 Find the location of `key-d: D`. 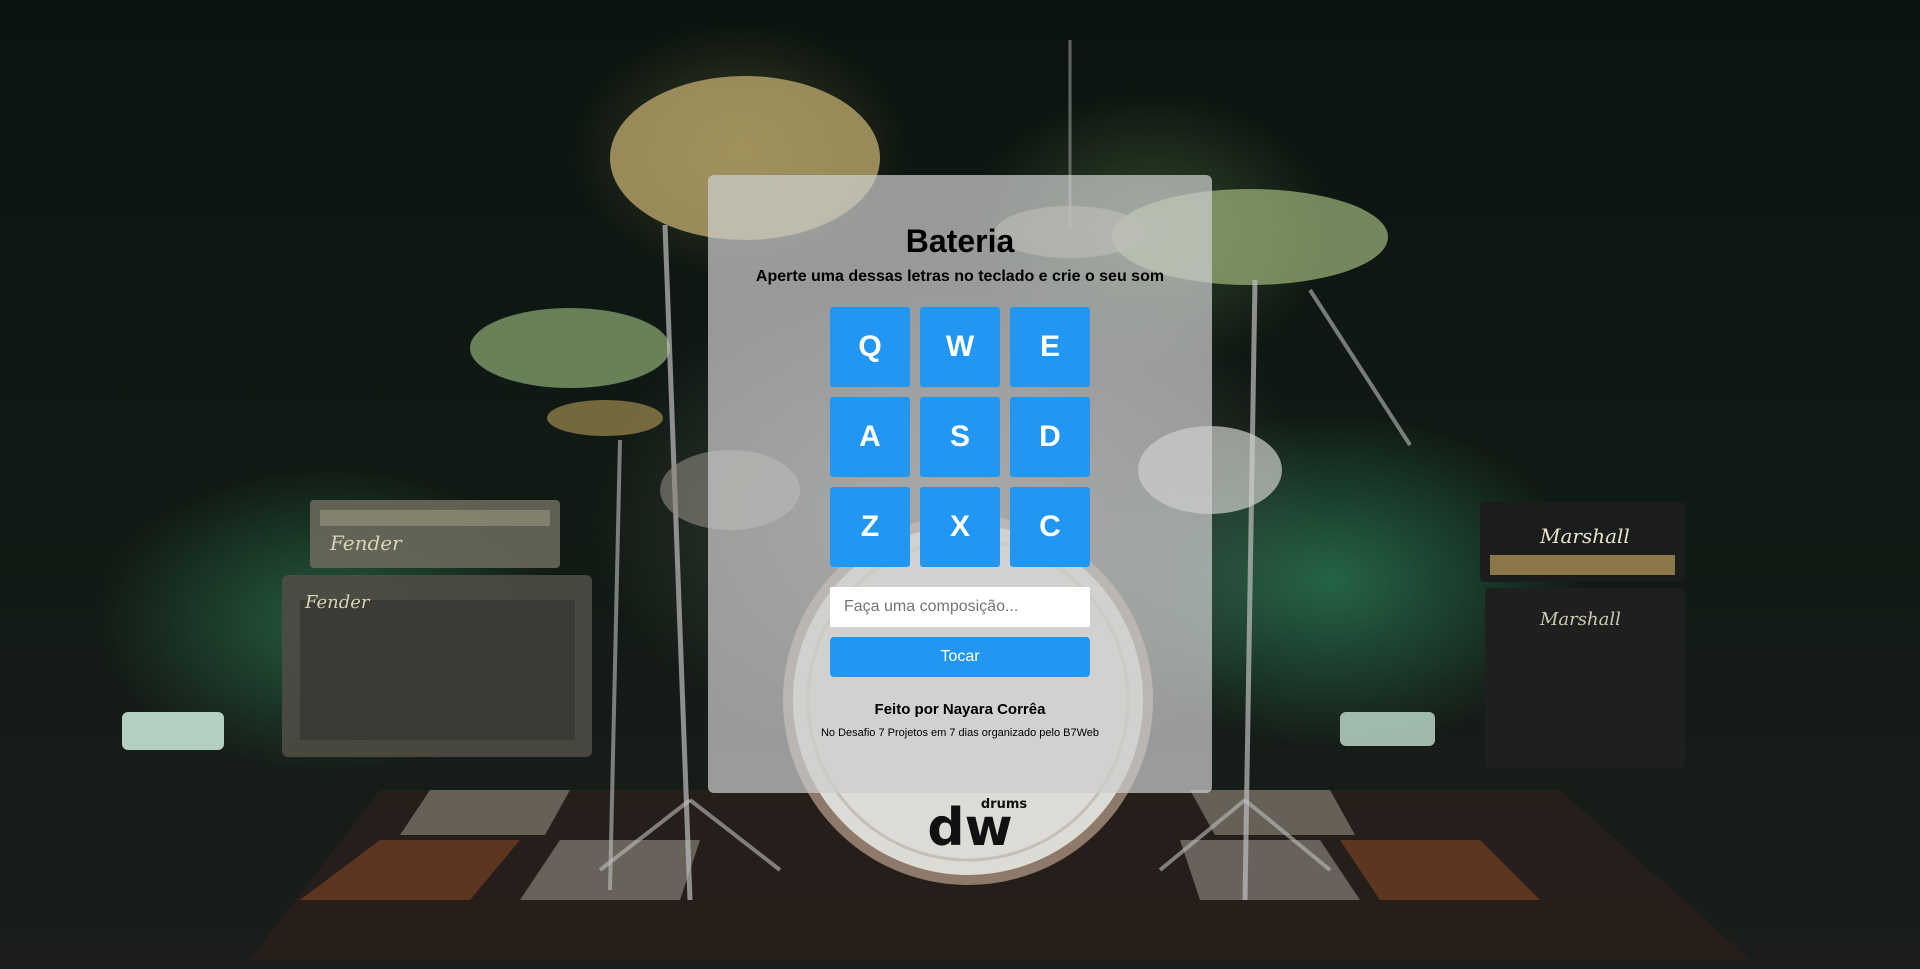

key-d: D is located at coordinates (1050, 437).